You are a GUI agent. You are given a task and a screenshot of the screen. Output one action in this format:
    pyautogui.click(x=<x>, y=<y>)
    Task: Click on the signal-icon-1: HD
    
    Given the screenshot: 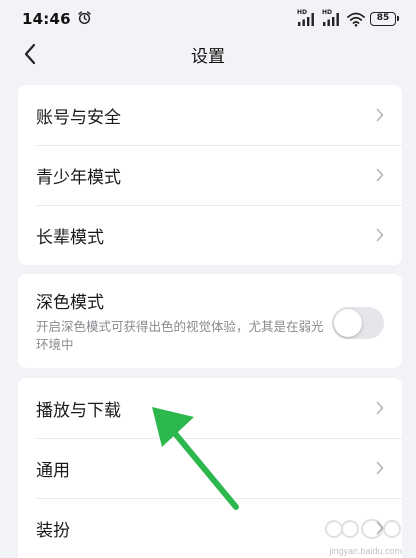 What is the action you would take?
    pyautogui.click(x=307, y=18)
    